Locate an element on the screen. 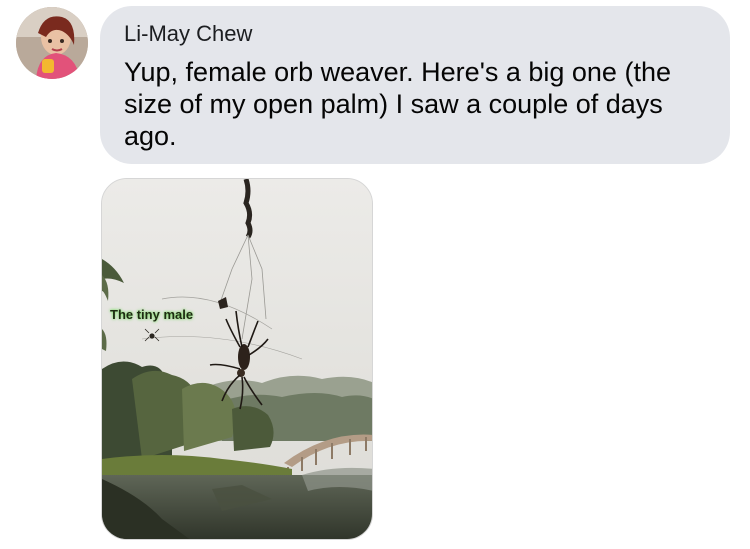  avatar is located at coordinates (52, 43).